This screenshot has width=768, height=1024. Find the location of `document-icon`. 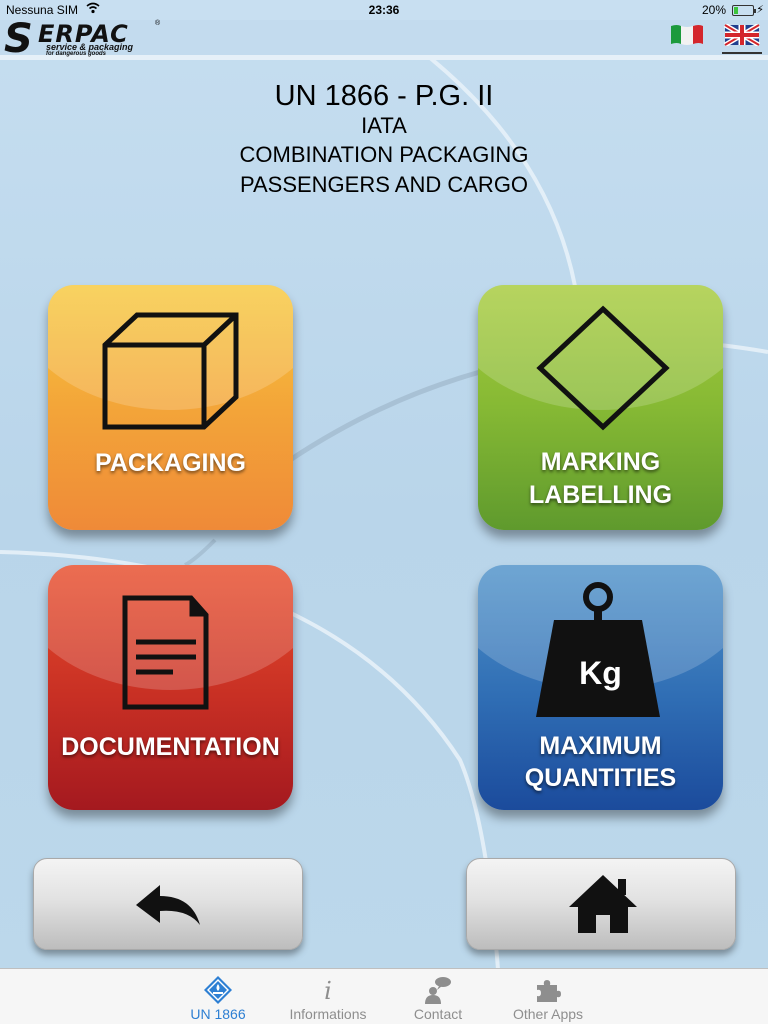

document-icon is located at coordinates (165, 652).